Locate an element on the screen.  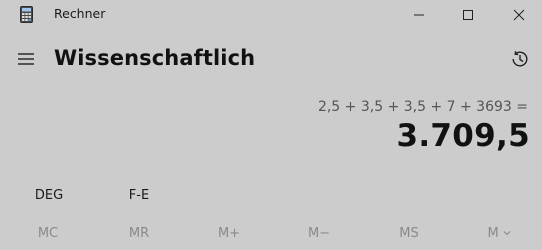
memory-list-button: M is located at coordinates (499, 233).